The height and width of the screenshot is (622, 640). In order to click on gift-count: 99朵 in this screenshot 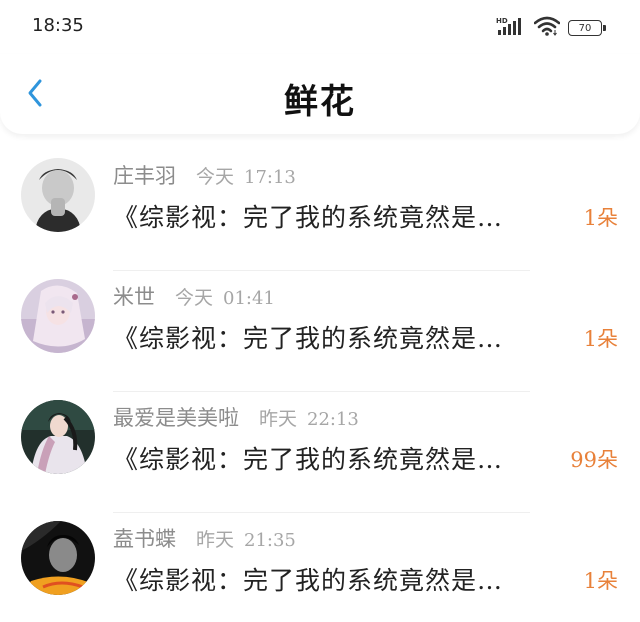, I will do `click(594, 460)`.